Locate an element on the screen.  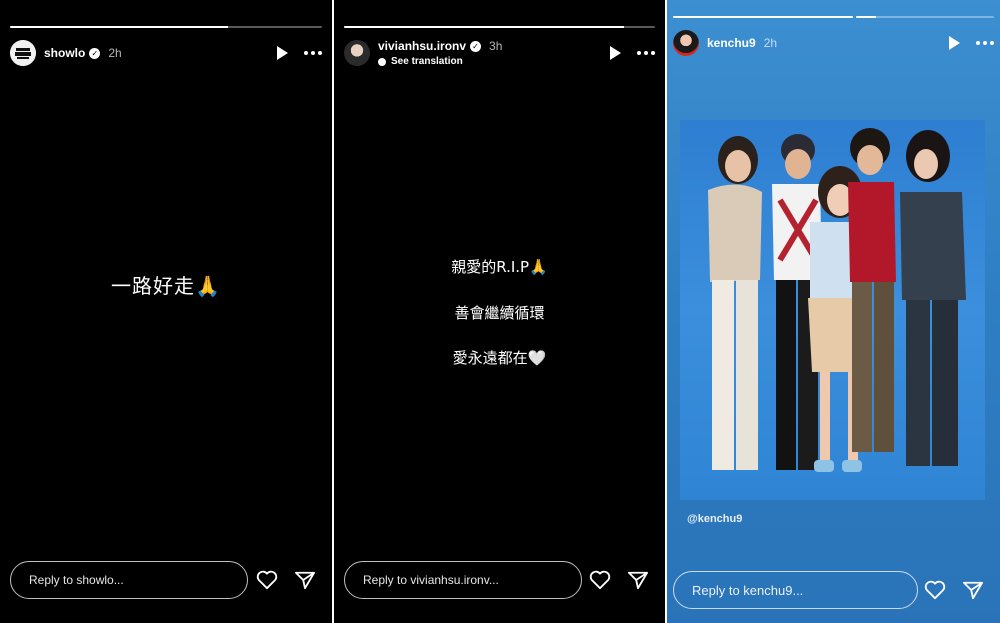
translate-icon is located at coordinates (382, 61).